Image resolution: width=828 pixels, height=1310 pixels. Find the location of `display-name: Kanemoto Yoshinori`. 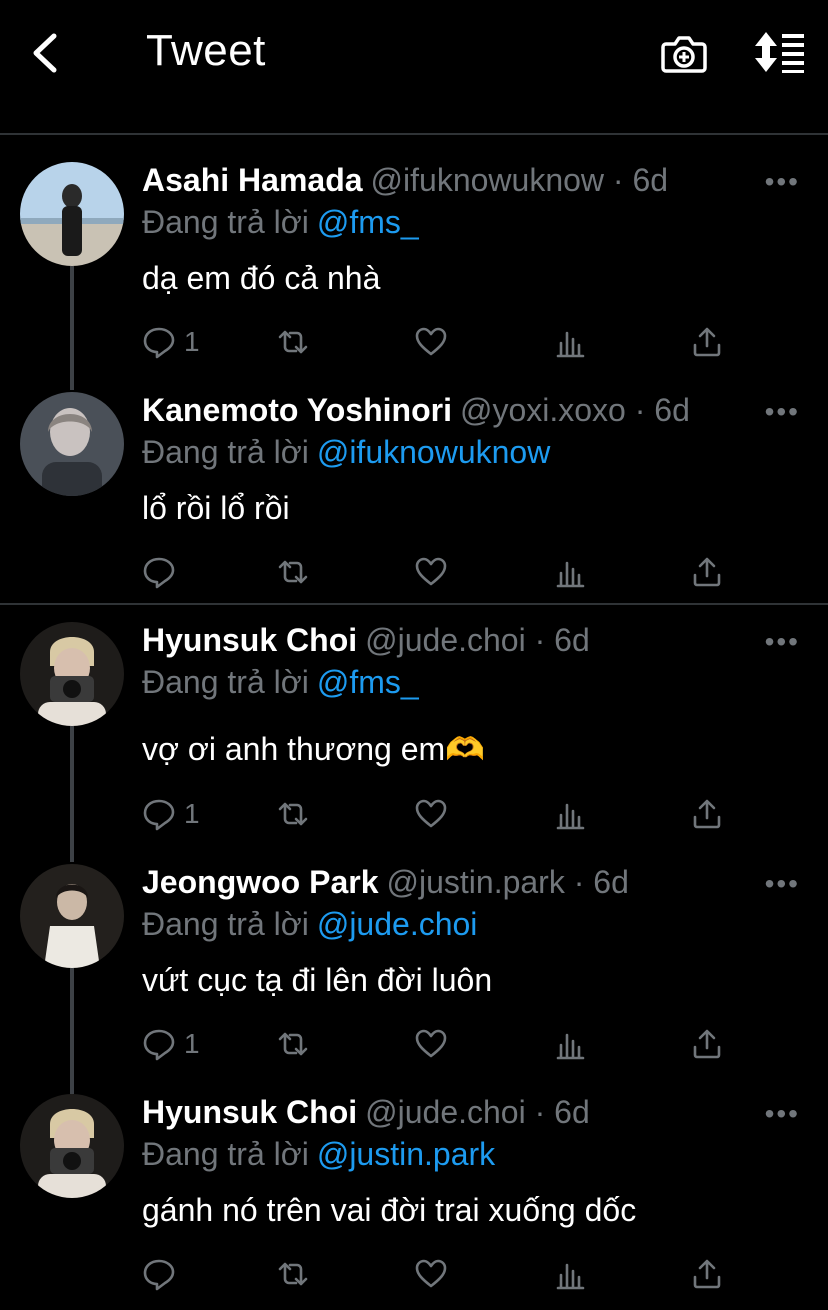

display-name: Kanemoto Yoshinori is located at coordinates (297, 410).